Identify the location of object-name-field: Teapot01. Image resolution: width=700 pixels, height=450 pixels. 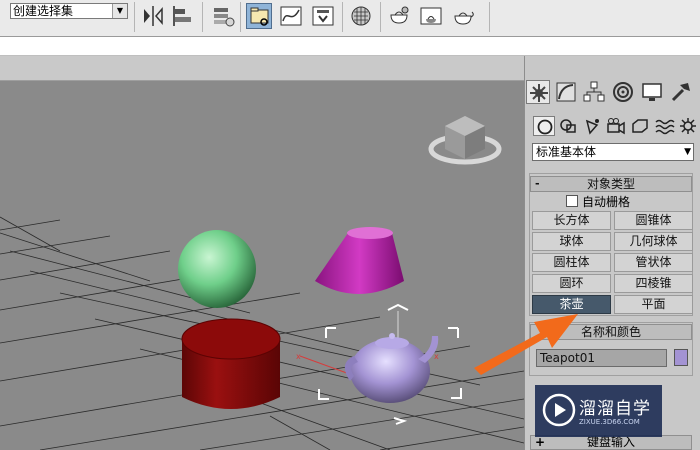
(601, 358).